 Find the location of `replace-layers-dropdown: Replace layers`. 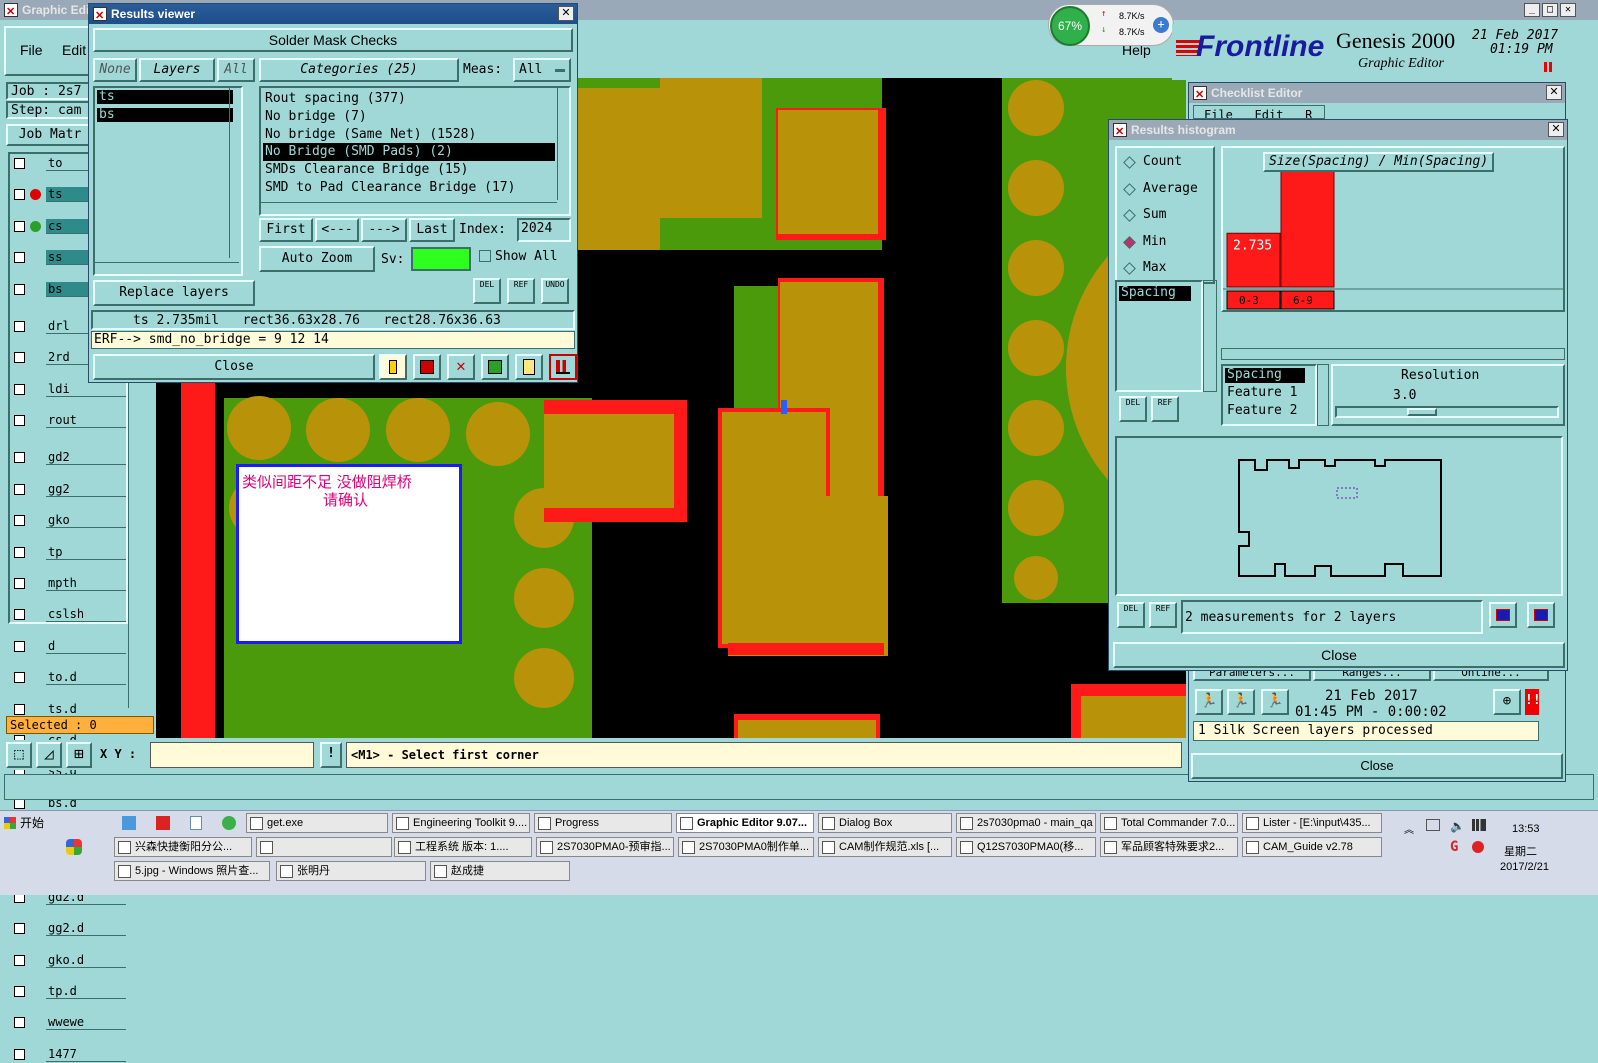

replace-layers-dropdown: Replace layers is located at coordinates (174, 293).